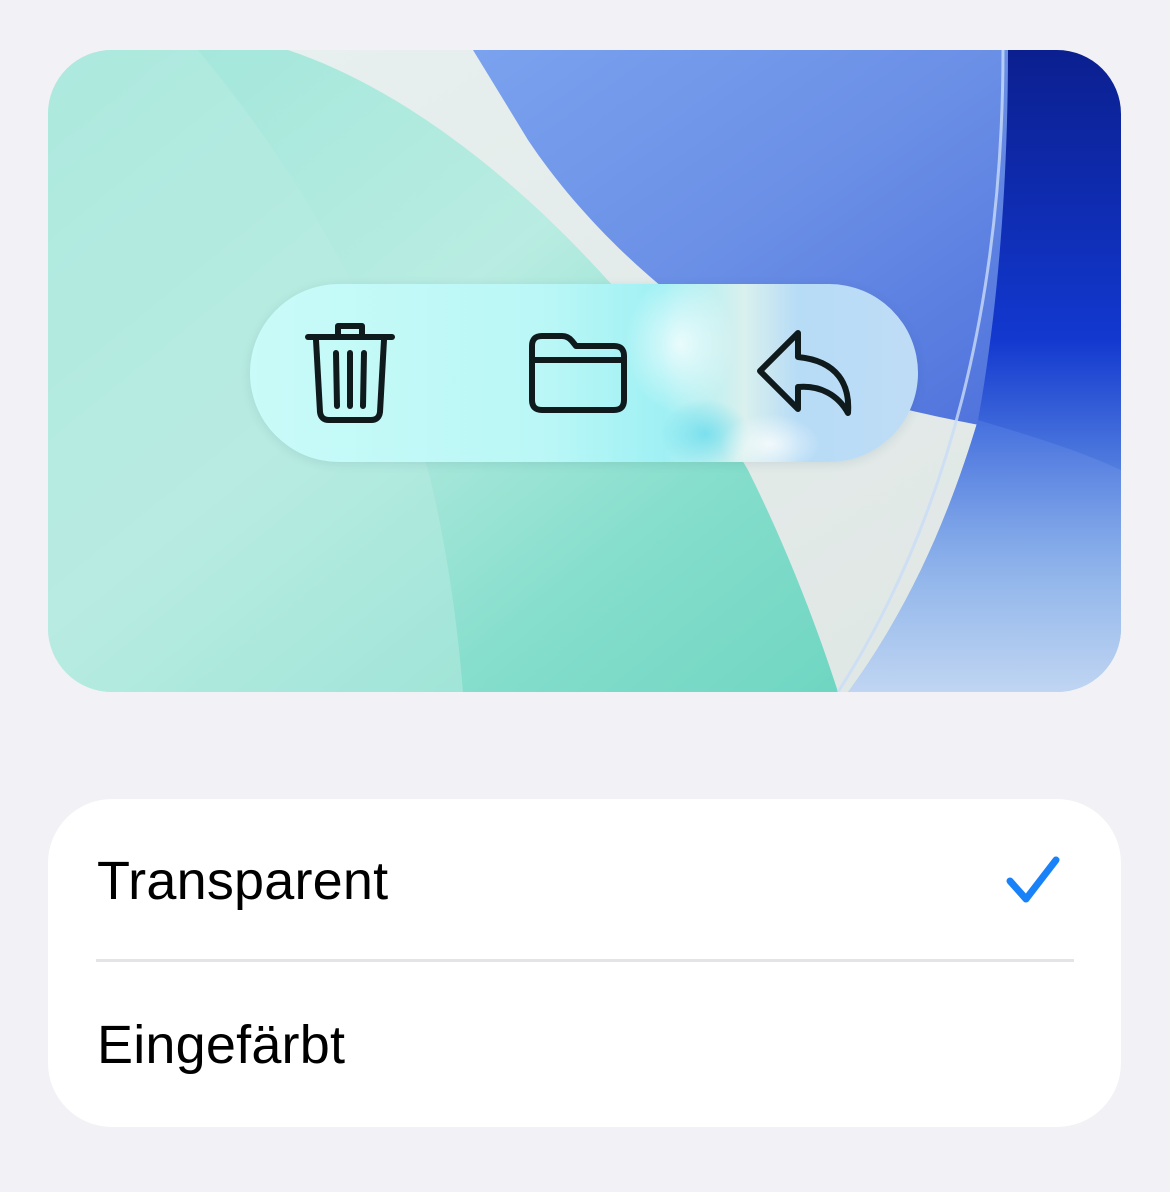 The height and width of the screenshot is (1192, 1170). I want to click on divider, so click(585, 960).